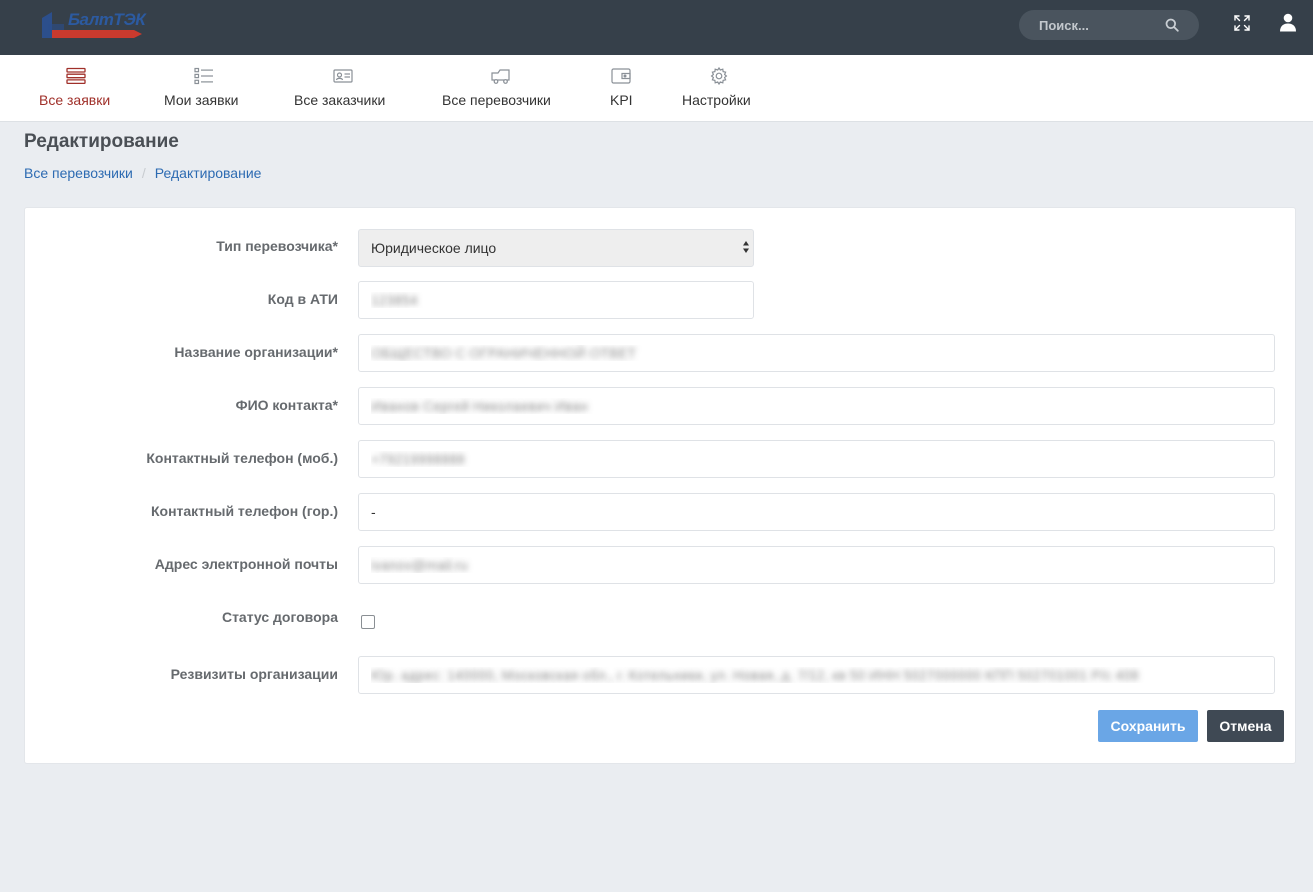  What do you see at coordinates (1148, 726) in the screenshot?
I see `save-button: Сохранить` at bounding box center [1148, 726].